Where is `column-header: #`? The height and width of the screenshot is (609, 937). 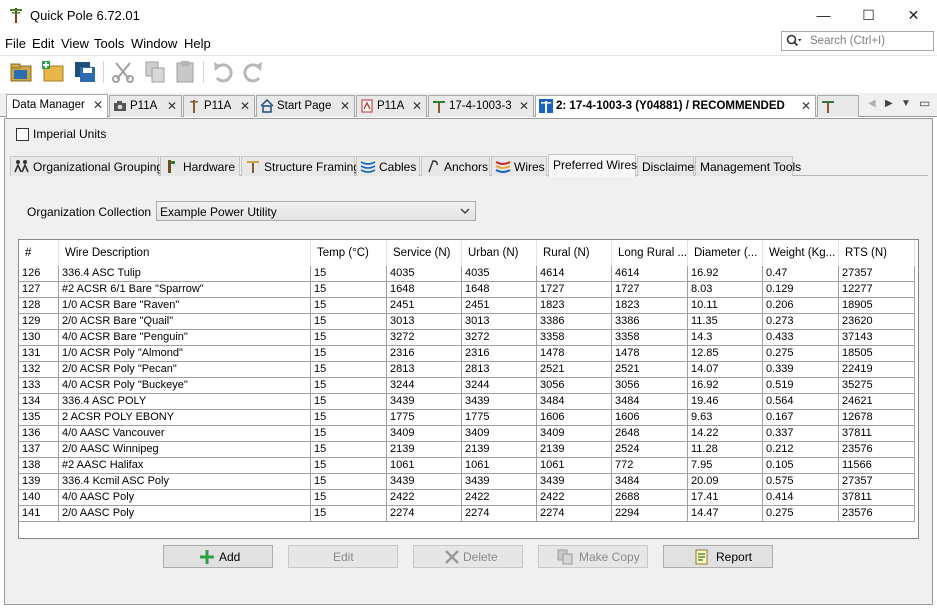
column-header: # is located at coordinates (39, 253).